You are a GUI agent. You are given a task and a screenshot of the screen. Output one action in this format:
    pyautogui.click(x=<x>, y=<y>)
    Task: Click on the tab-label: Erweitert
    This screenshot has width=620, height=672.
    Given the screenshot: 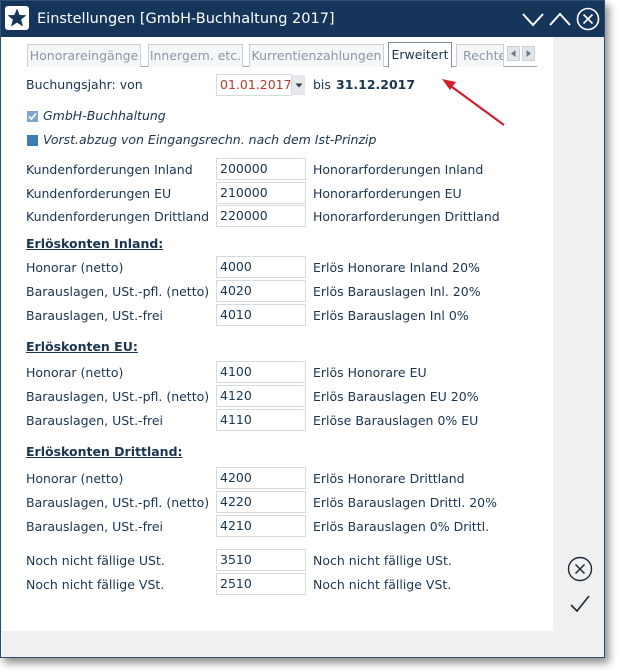 What is the action you would take?
    pyautogui.click(x=420, y=54)
    